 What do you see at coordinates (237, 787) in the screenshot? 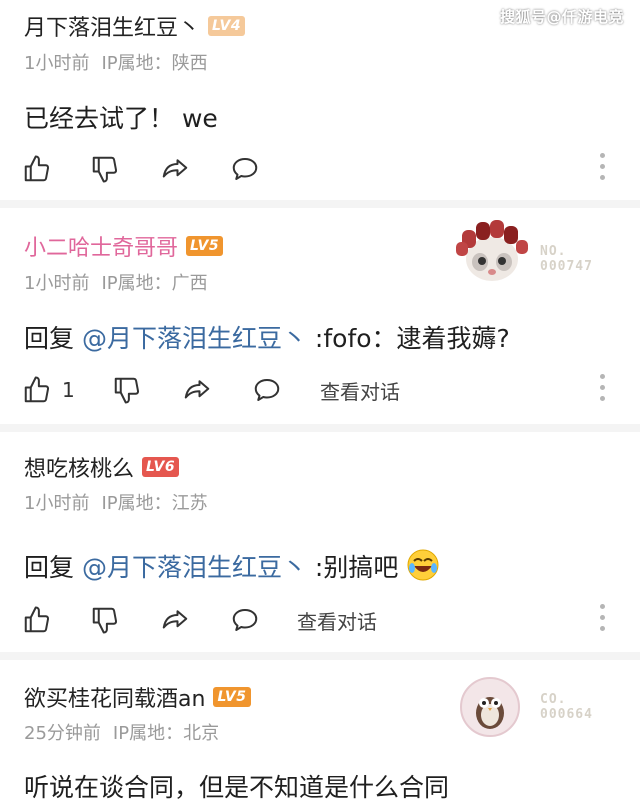
I see `comment-4-text: 听说在谈合同，但是不知道是什么合同` at bounding box center [237, 787].